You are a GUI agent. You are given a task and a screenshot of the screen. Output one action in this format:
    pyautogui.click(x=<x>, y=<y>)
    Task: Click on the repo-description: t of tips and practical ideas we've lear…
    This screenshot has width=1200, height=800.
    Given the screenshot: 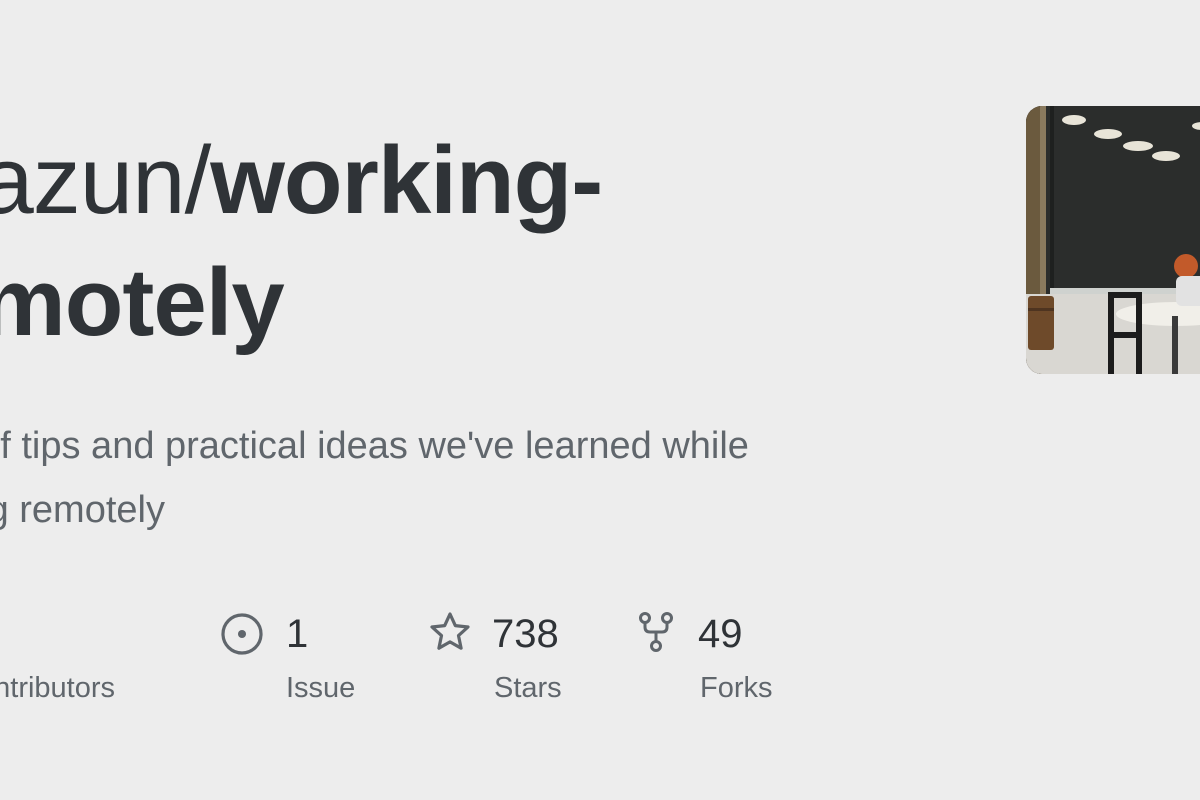 What is the action you would take?
    pyautogui.click(x=474, y=478)
    